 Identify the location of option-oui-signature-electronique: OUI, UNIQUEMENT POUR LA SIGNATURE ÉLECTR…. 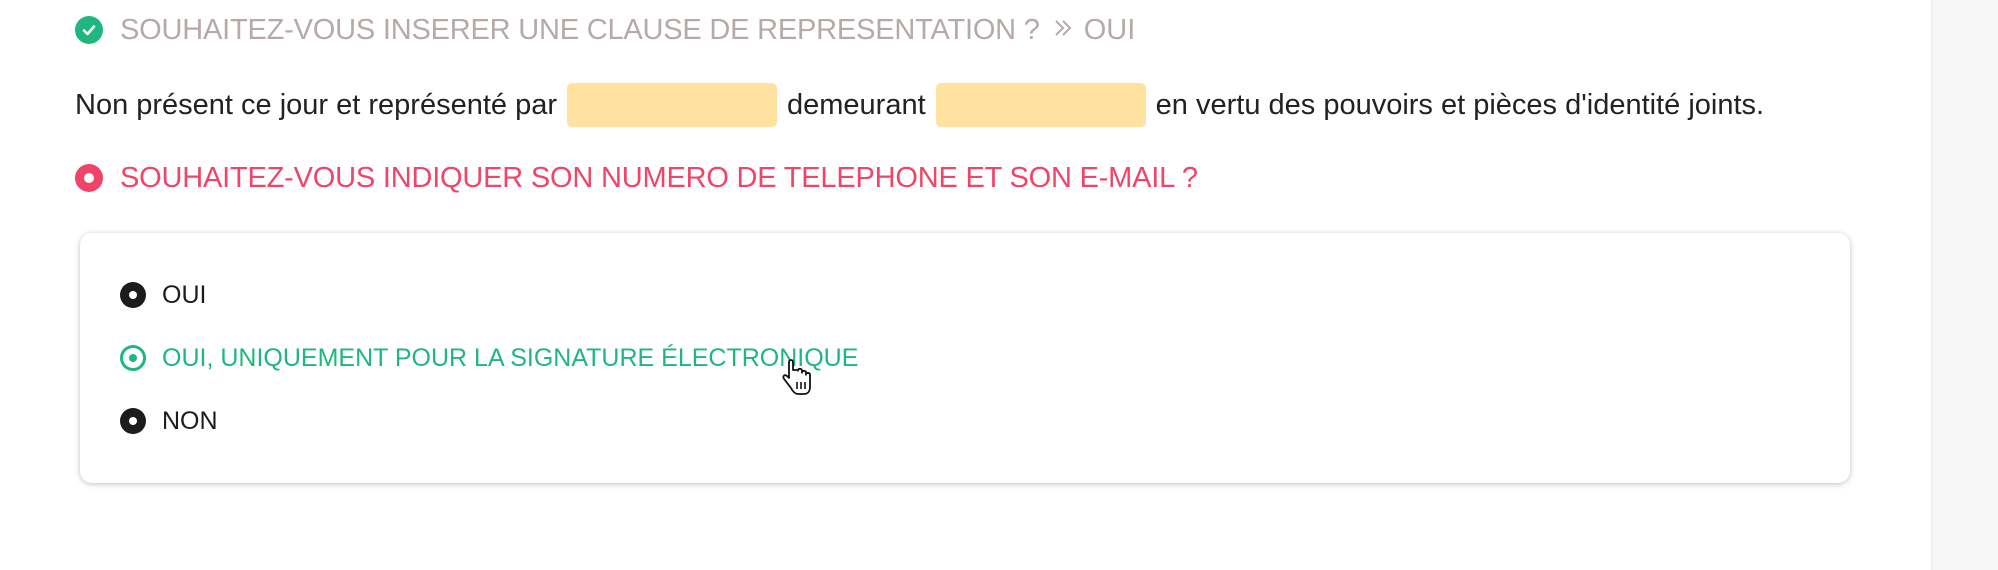
(489, 358).